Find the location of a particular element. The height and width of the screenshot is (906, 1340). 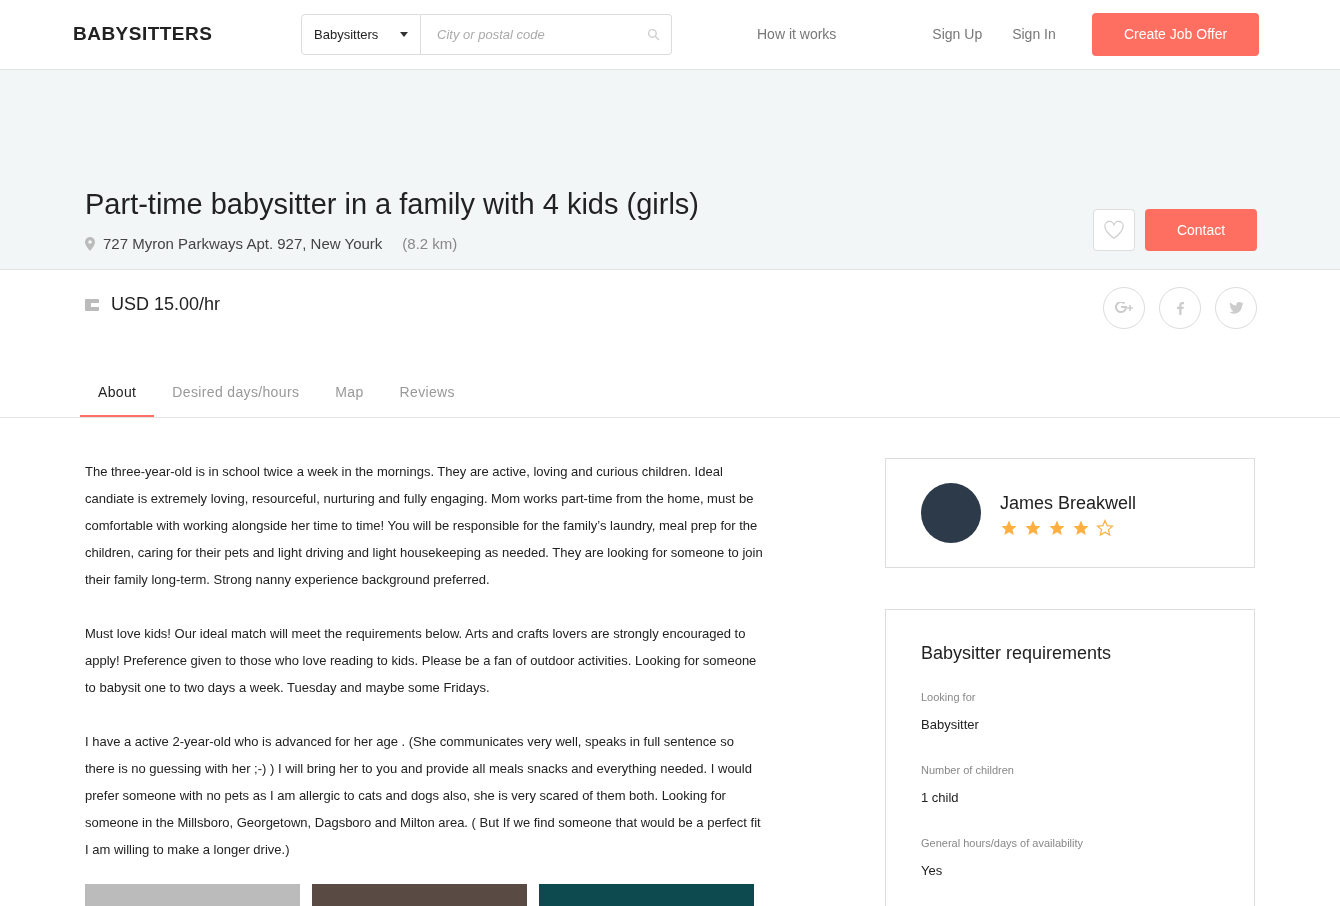

search-icon is located at coordinates (653, 34).